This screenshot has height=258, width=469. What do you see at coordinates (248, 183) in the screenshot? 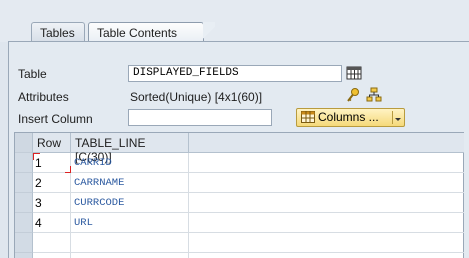
I see `table-row: 2 CARRNAME` at bounding box center [248, 183].